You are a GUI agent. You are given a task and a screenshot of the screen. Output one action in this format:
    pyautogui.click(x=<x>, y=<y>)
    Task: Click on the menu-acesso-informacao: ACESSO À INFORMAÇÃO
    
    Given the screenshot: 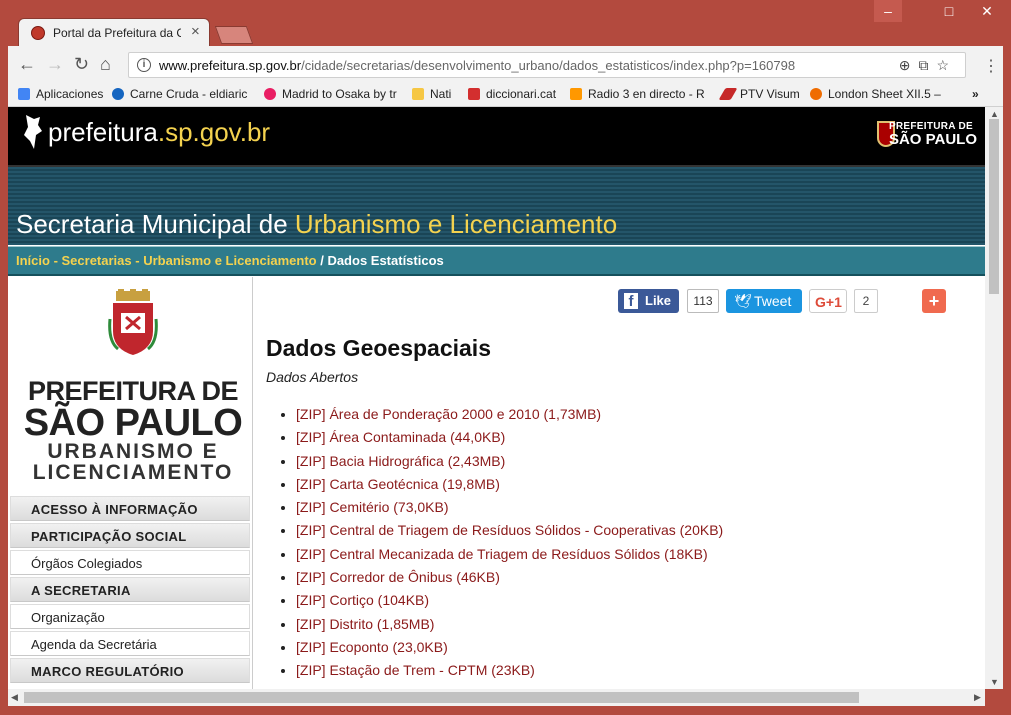 What is the action you would take?
    pyautogui.click(x=130, y=508)
    